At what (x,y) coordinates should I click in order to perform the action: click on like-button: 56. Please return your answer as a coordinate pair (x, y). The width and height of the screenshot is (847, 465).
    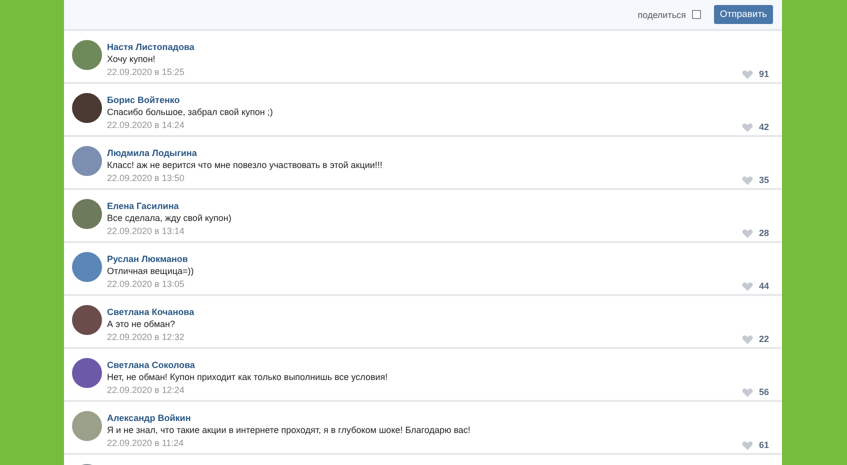
    Looking at the image, I should click on (757, 392).